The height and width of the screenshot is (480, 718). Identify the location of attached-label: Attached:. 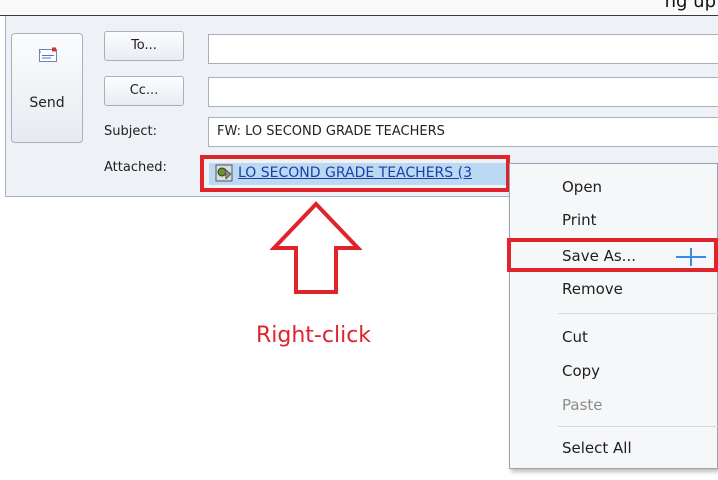
(135, 167).